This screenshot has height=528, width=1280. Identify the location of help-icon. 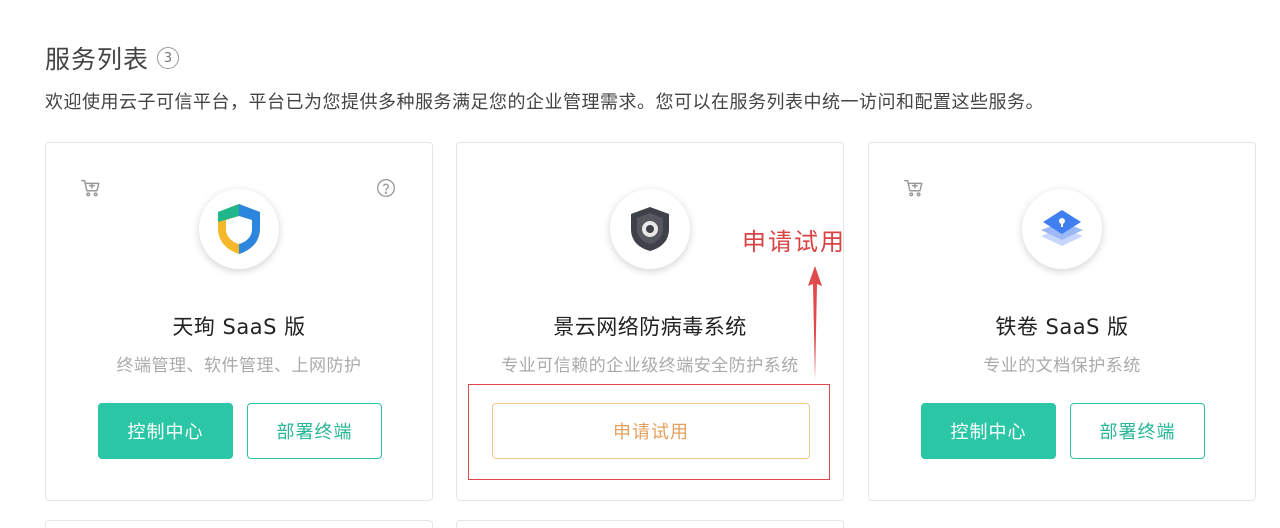
(386, 188).